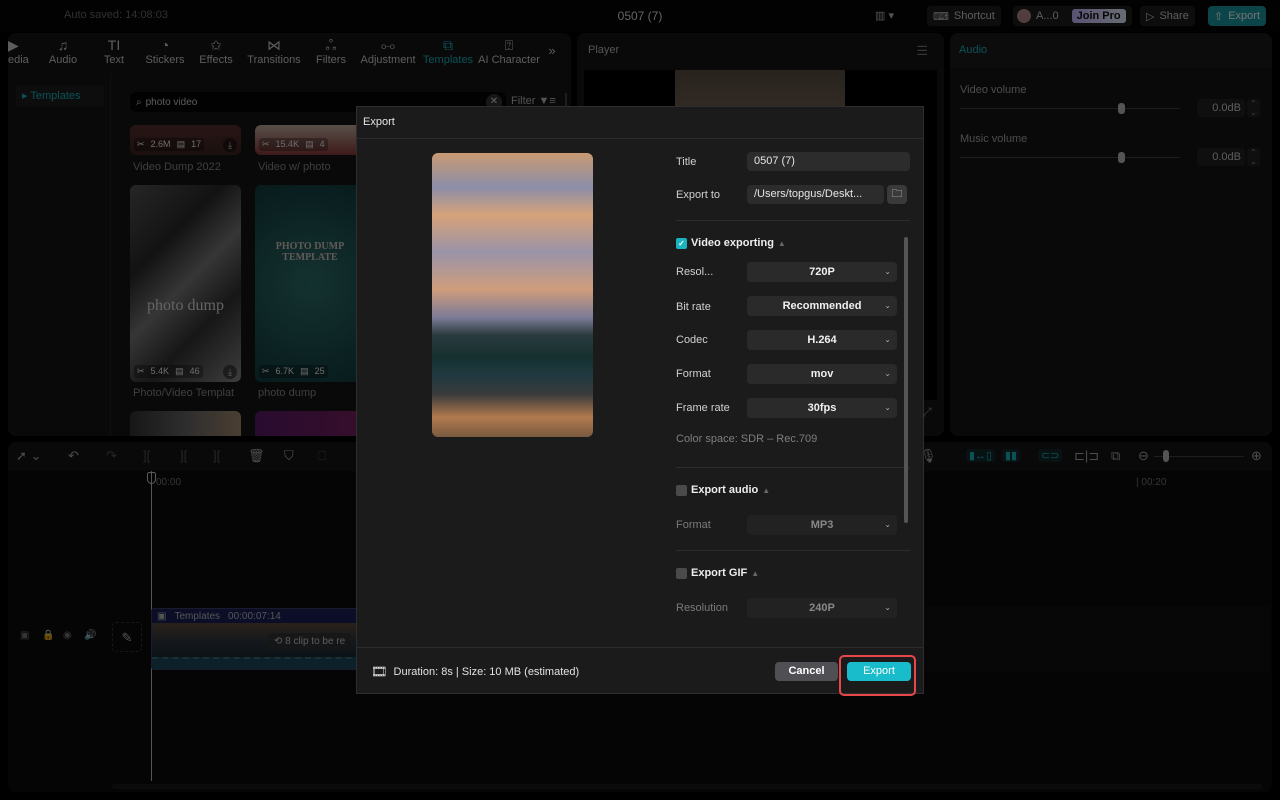  What do you see at coordinates (512, 295) in the screenshot?
I see `export-preview` at bounding box center [512, 295].